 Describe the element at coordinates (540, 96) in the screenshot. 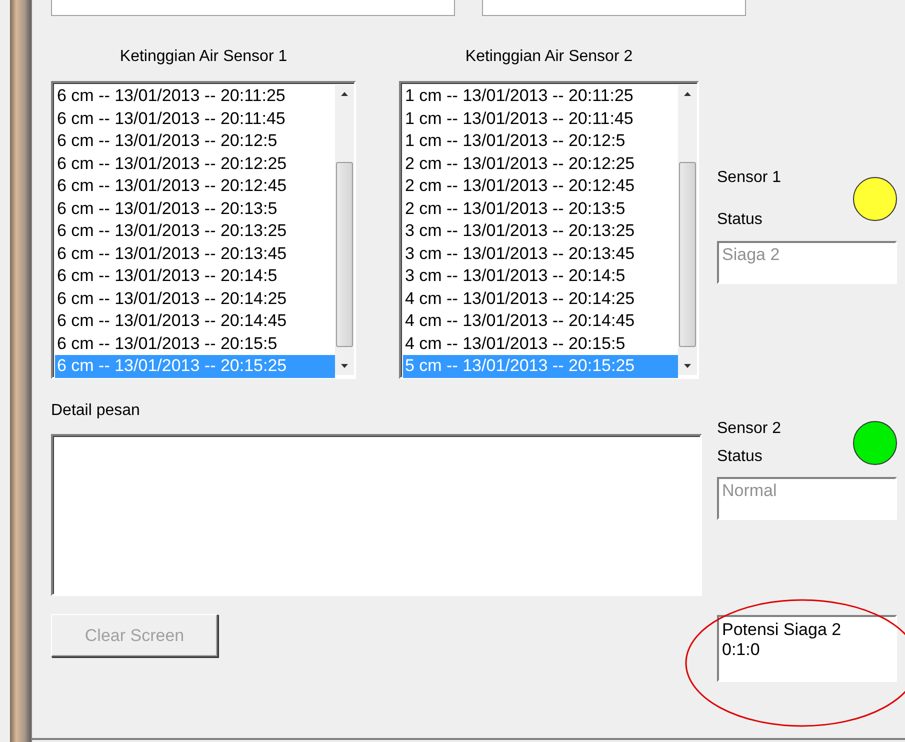

I see `list-item: 1 cm -- 13/01/2013 -- 20:11:25` at that location.